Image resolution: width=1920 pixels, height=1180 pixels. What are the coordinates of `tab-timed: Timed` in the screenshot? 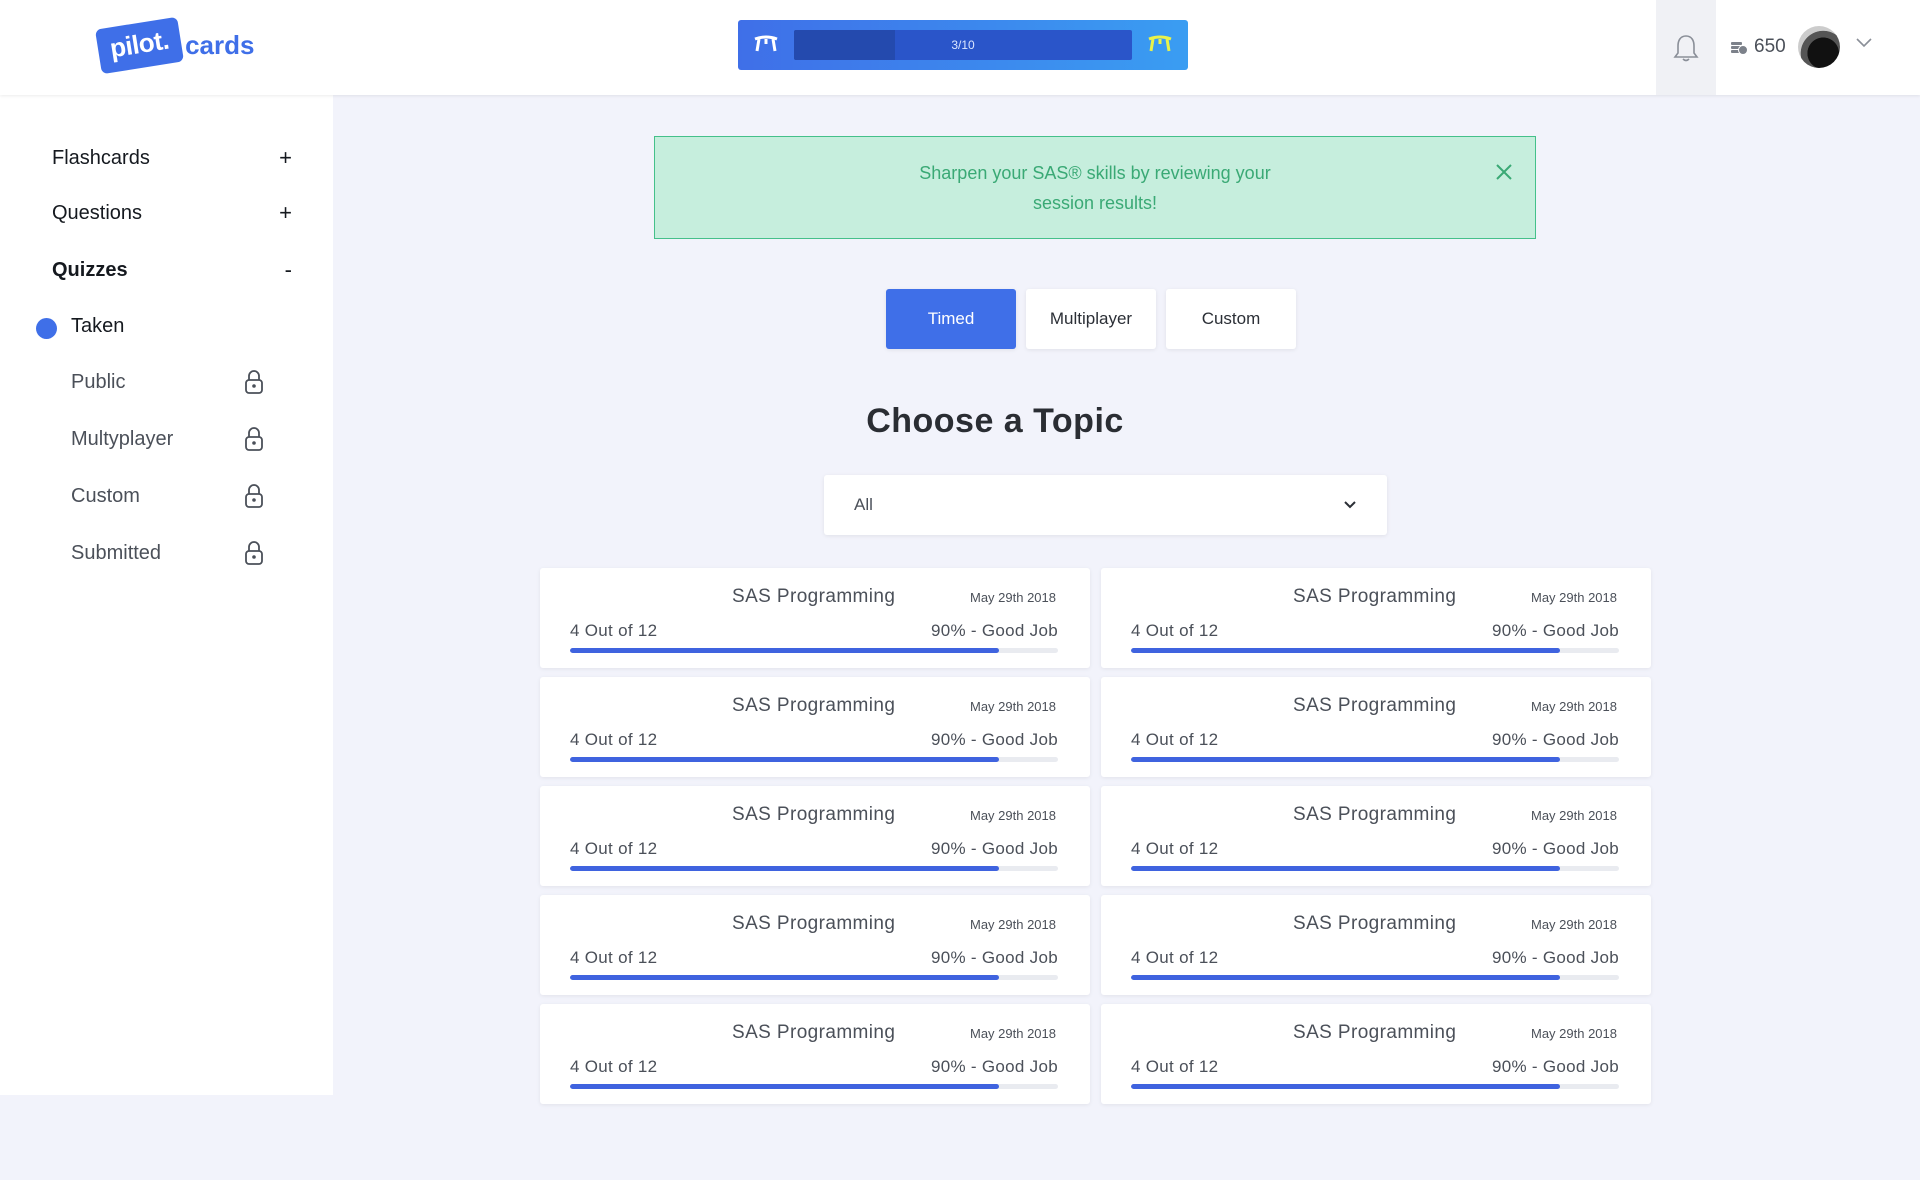 It's located at (951, 319).